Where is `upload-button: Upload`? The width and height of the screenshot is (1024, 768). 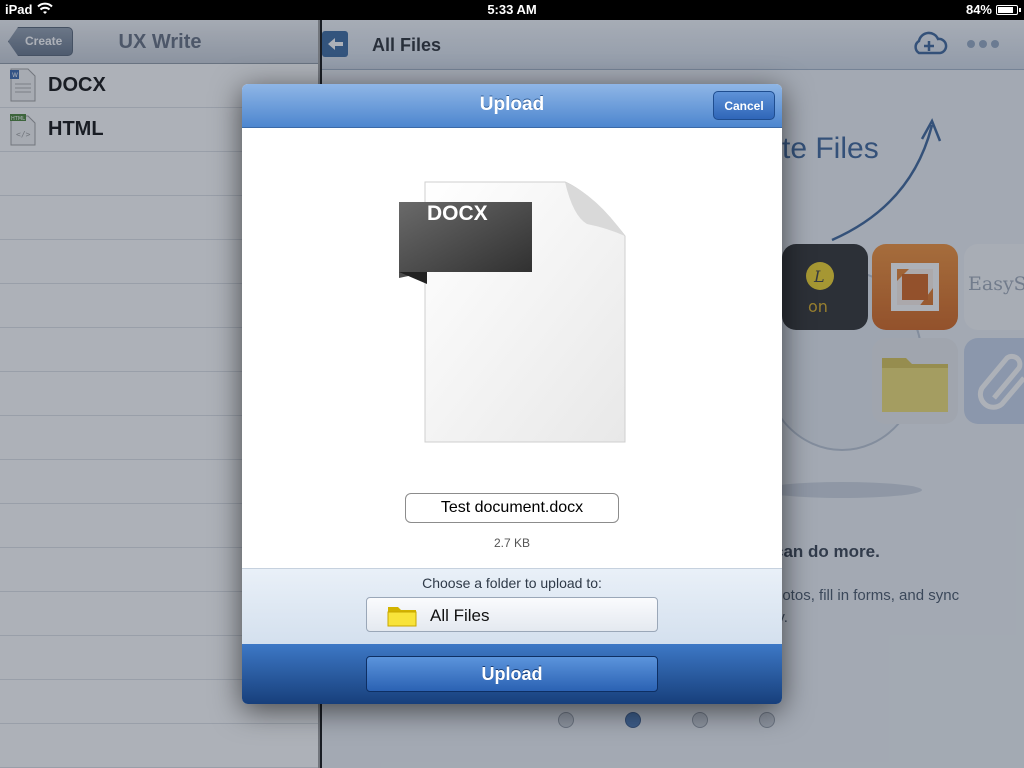
upload-button: Upload is located at coordinates (512, 674).